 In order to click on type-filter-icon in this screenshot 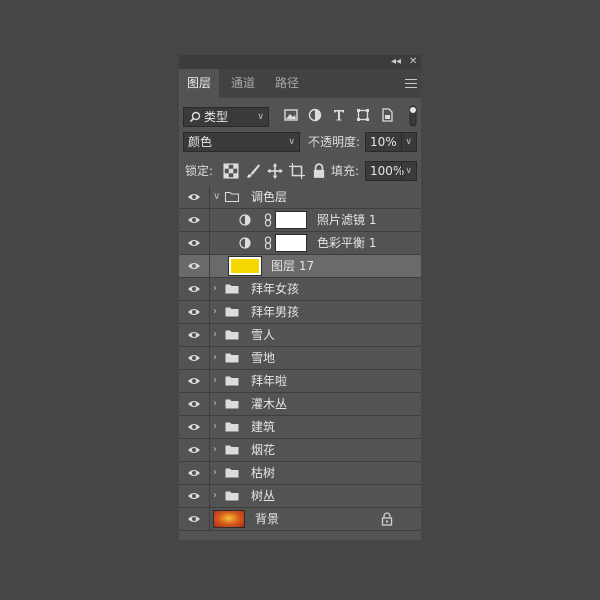, I will do `click(339, 115)`.